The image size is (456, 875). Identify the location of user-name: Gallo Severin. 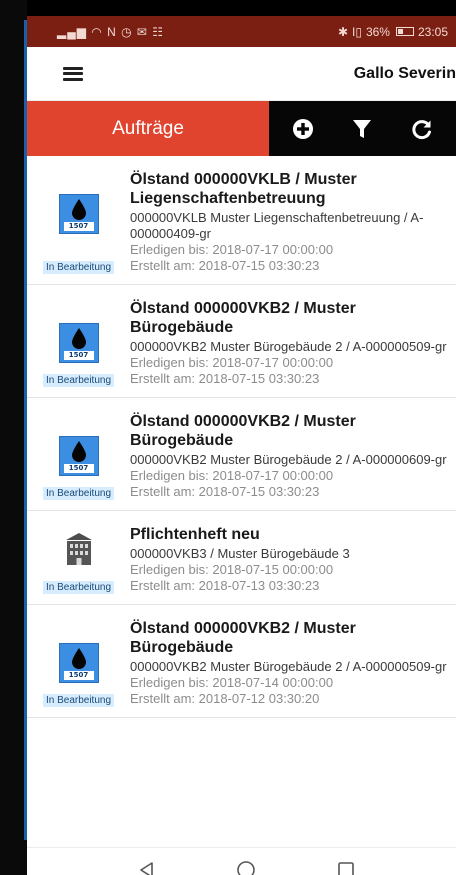
(404, 73).